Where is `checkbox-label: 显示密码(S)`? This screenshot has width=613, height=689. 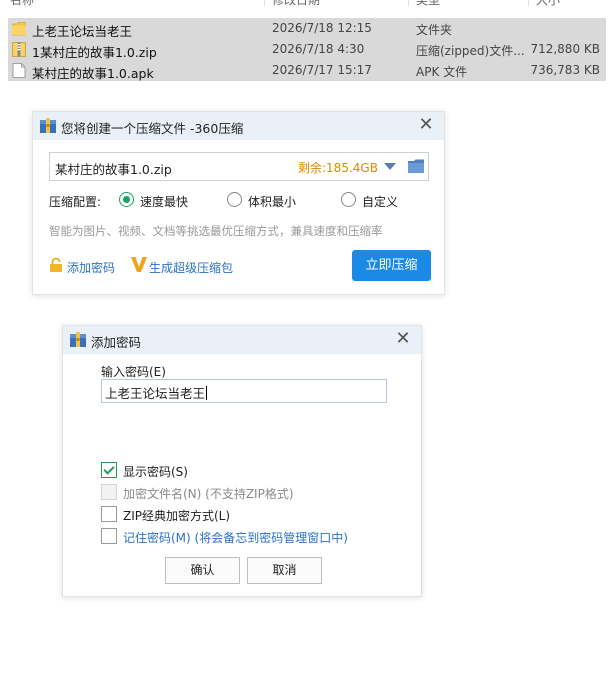
checkbox-label: 显示密码(S) is located at coordinates (155, 472).